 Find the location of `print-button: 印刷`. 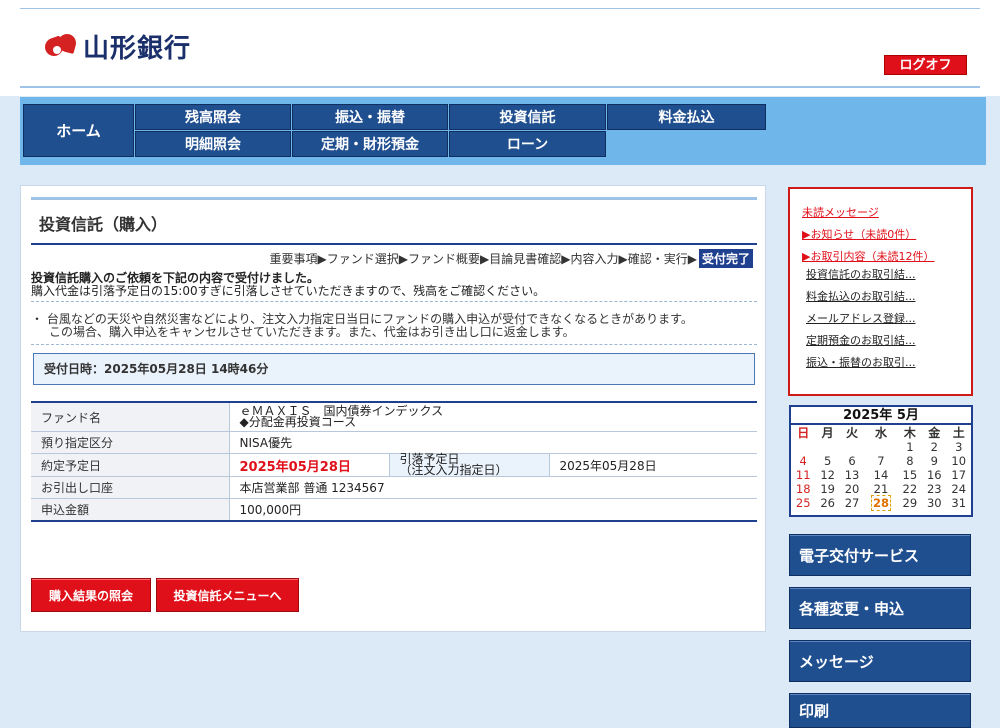

print-button: 印刷 is located at coordinates (880, 710).